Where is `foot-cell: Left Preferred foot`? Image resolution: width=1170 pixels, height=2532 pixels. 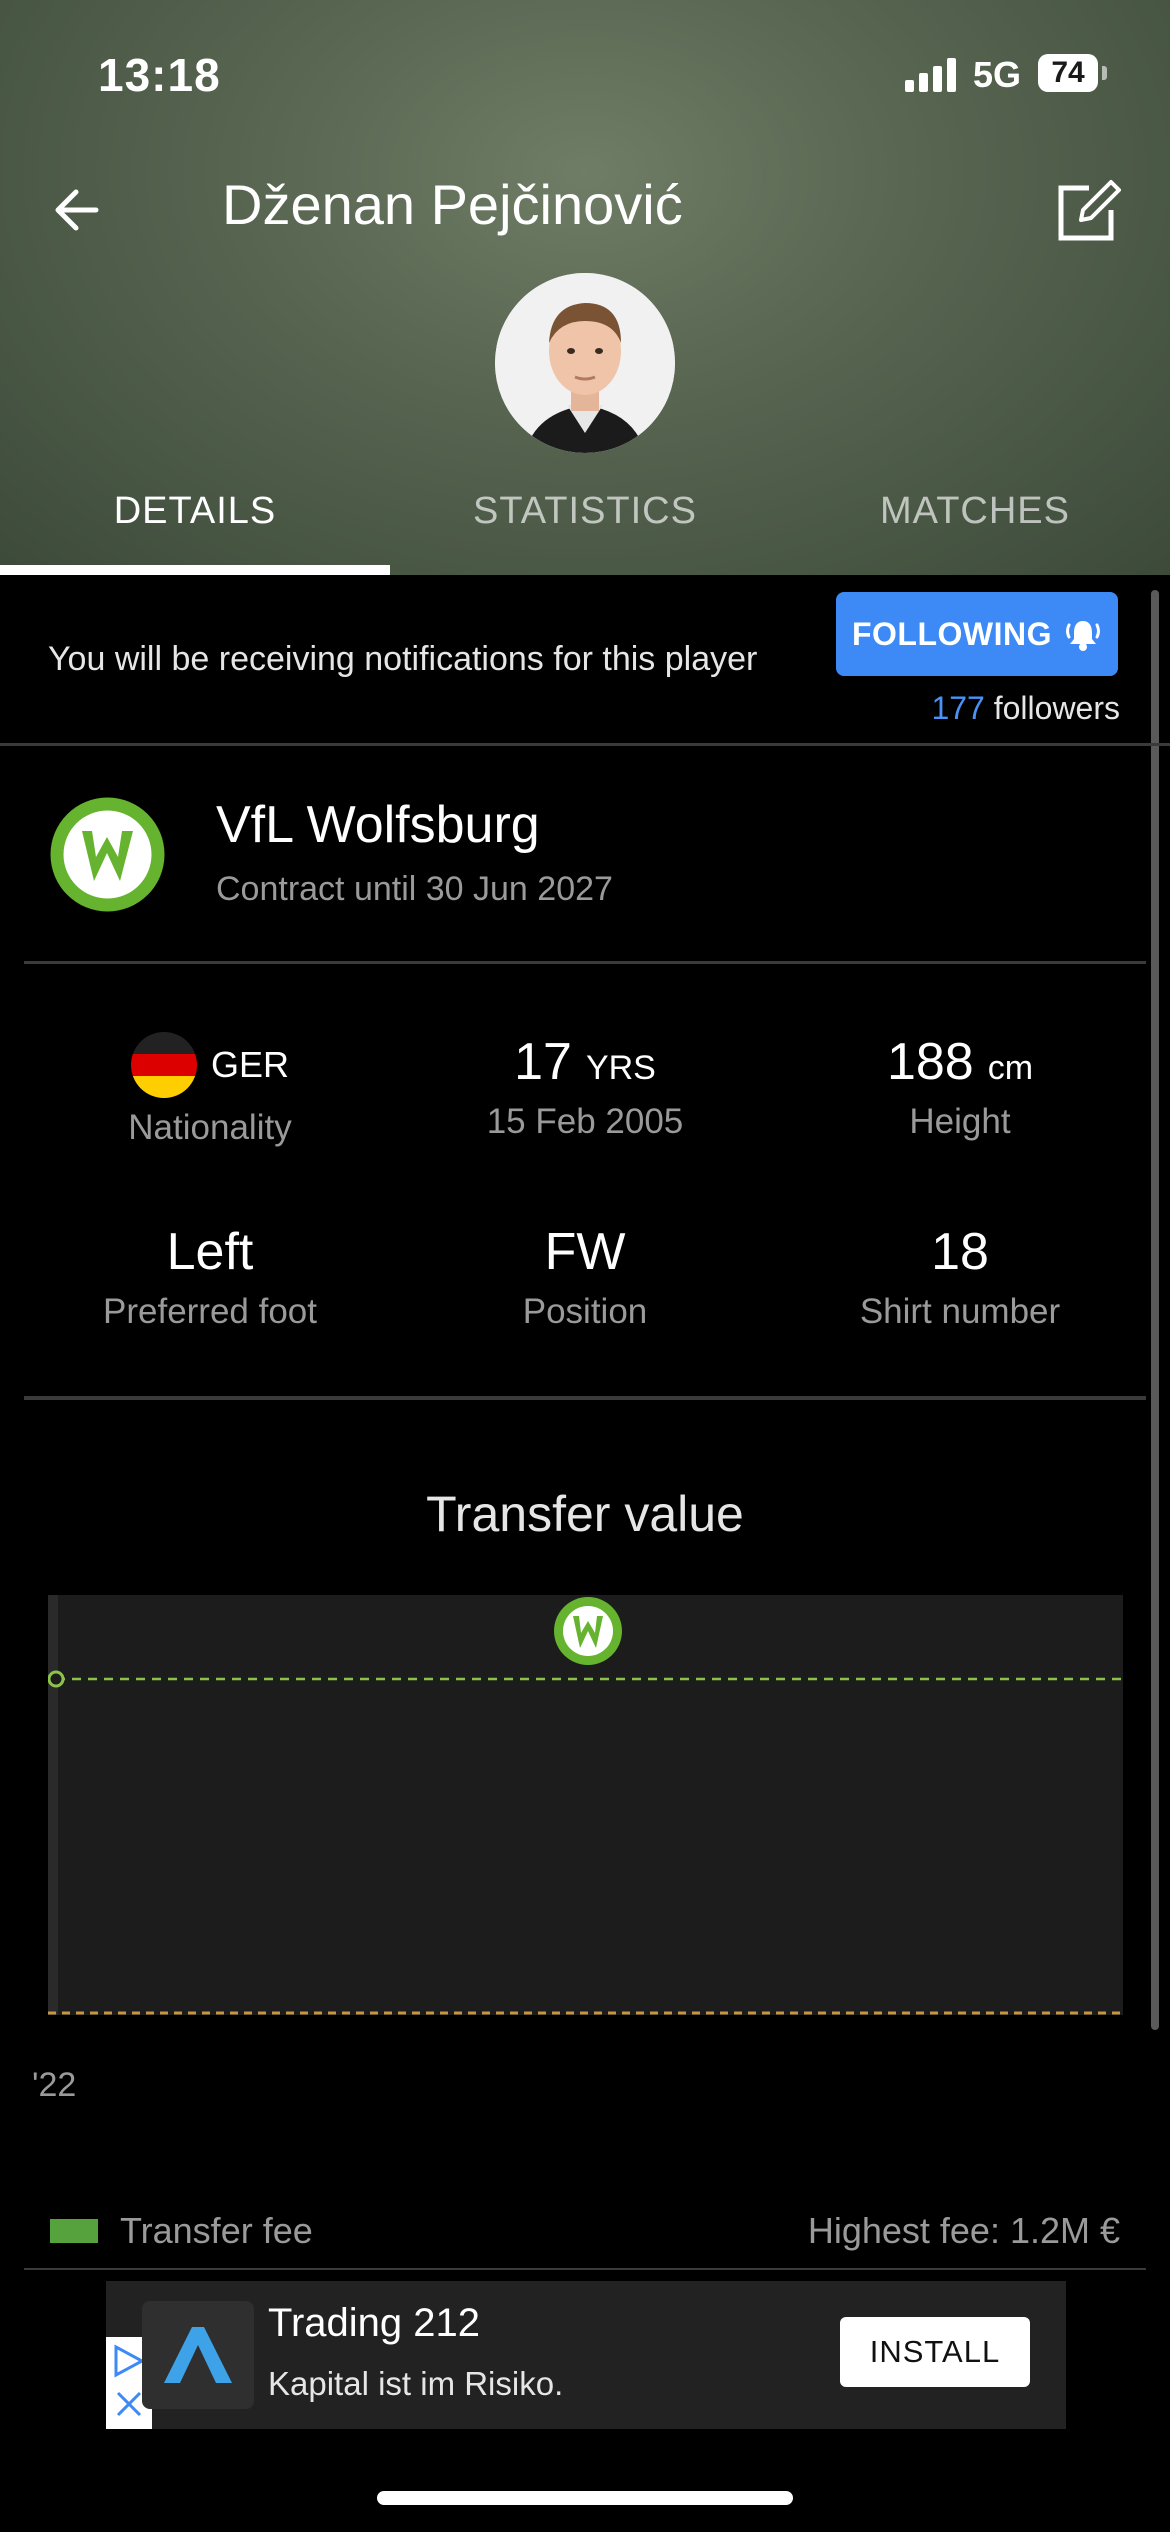 foot-cell: Left Preferred foot is located at coordinates (210, 1277).